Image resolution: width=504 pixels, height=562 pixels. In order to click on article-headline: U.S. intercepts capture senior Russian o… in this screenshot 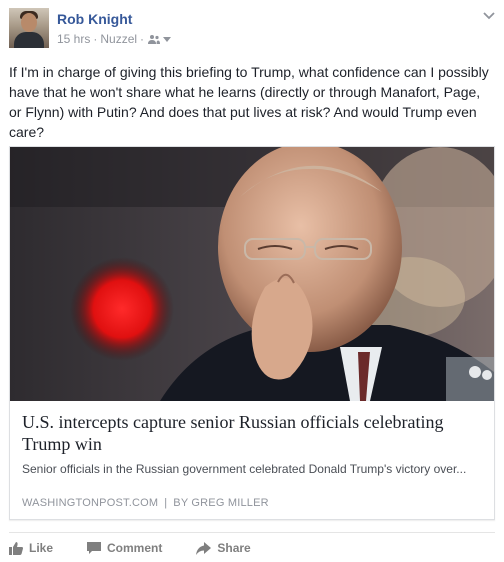, I will do `click(252, 433)`.